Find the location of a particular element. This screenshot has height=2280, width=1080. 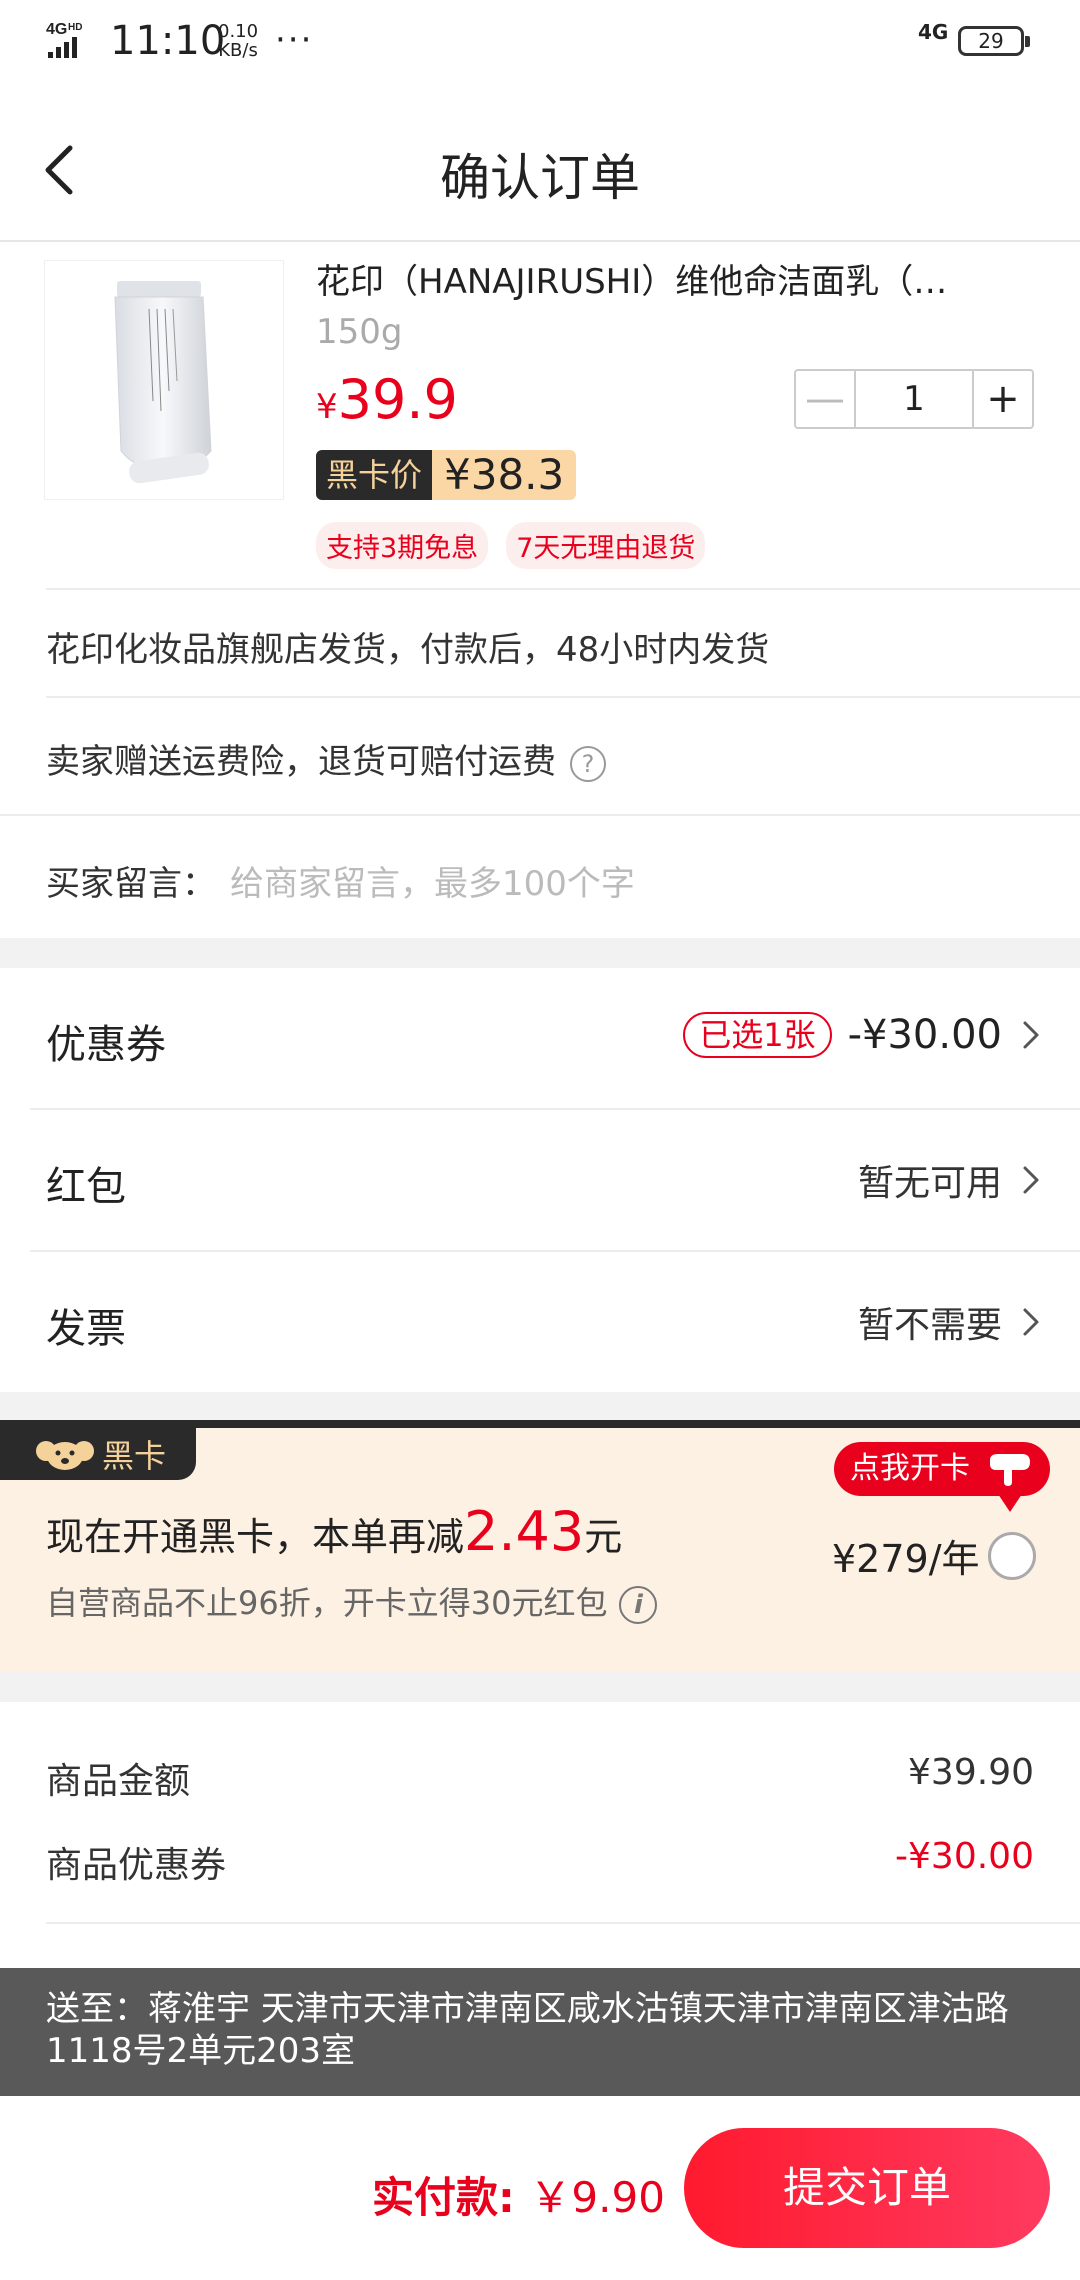

invoice-row: 发票 暂不需要 is located at coordinates (540, 1322).